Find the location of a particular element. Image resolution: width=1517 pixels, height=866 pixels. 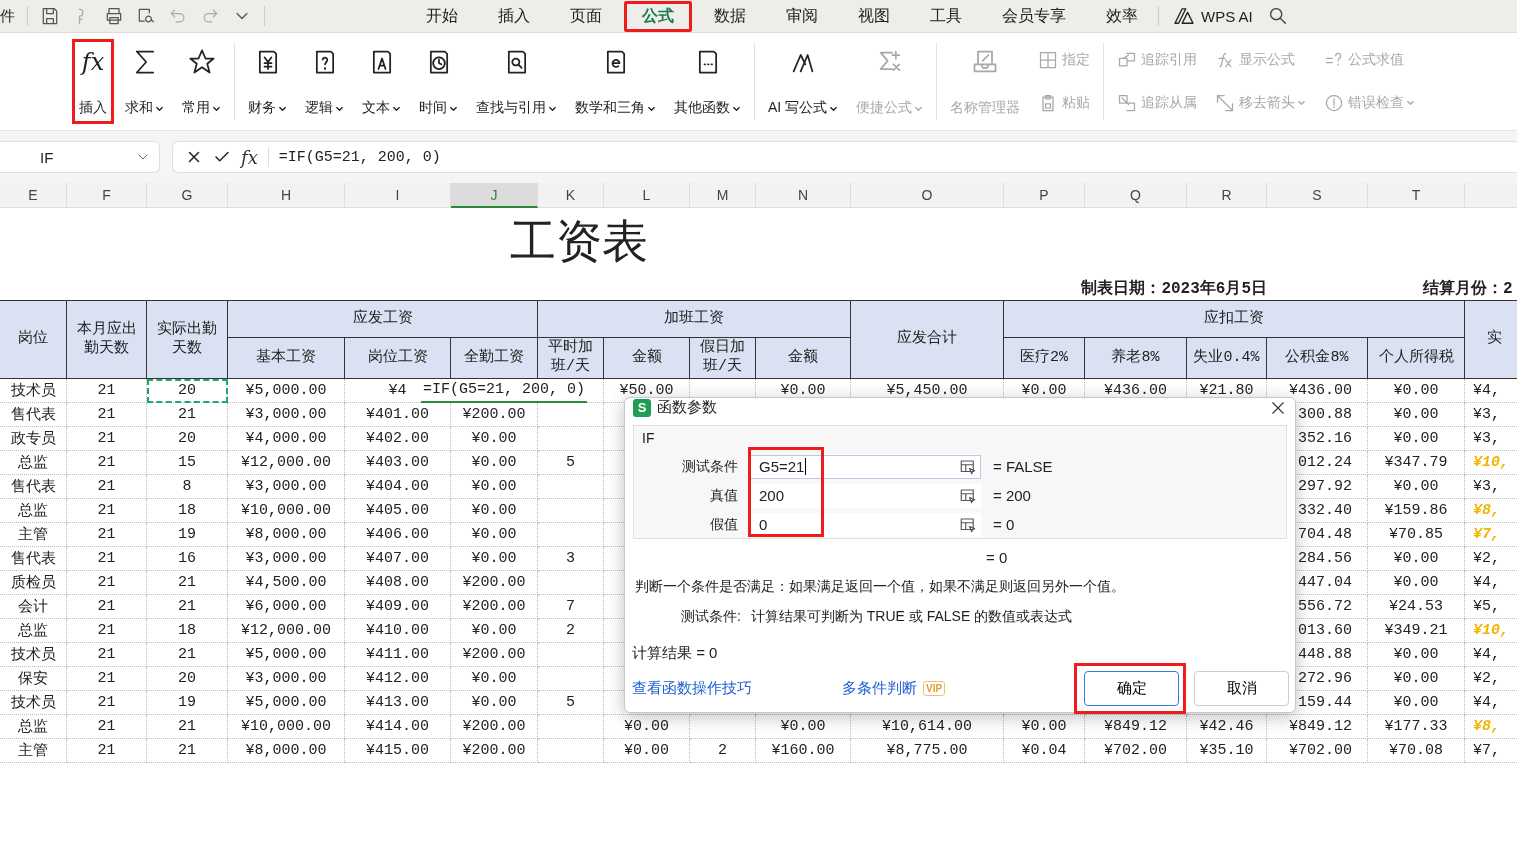

table-cell: ¥7, is located at coordinates (1491, 751).